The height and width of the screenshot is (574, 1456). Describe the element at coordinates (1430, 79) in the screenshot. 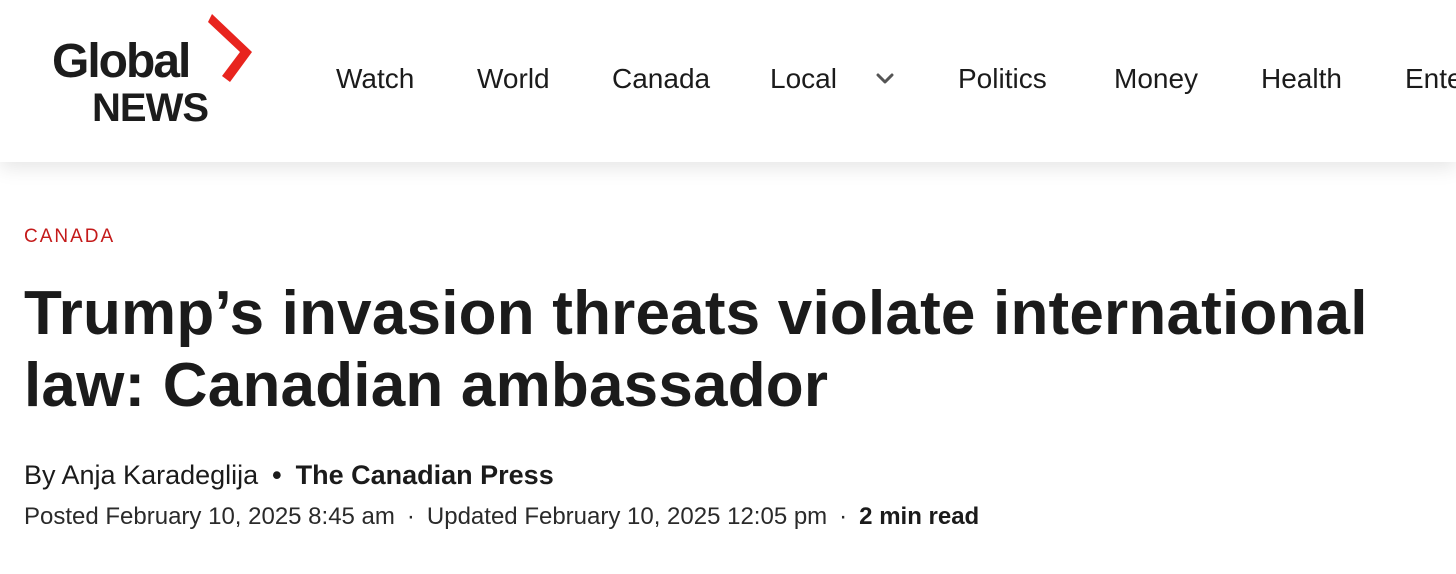

I see `nav-item-entertainment: Ente` at that location.